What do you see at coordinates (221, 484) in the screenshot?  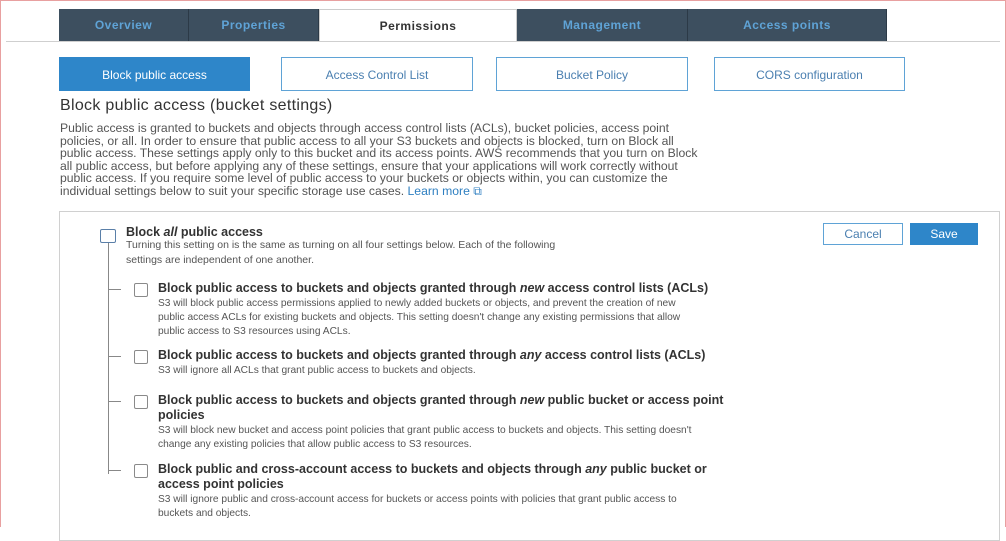 I see `title-line: access point policies` at bounding box center [221, 484].